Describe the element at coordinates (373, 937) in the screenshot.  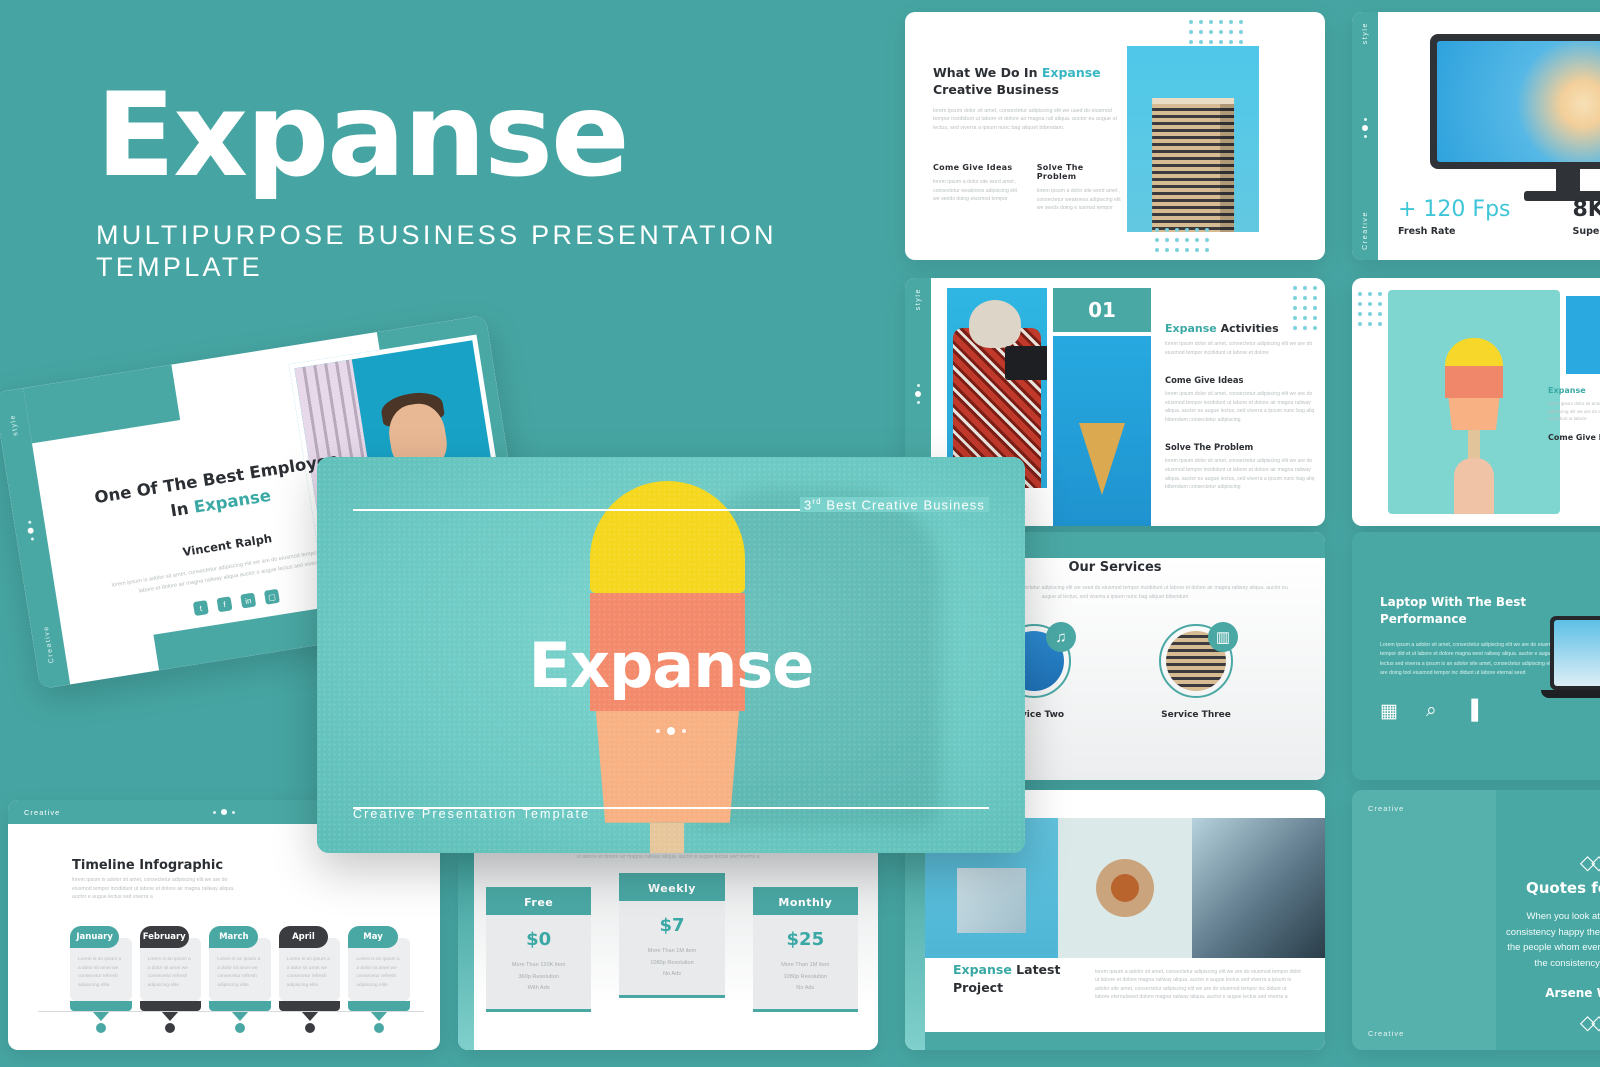
I see `timeline-month: May` at that location.